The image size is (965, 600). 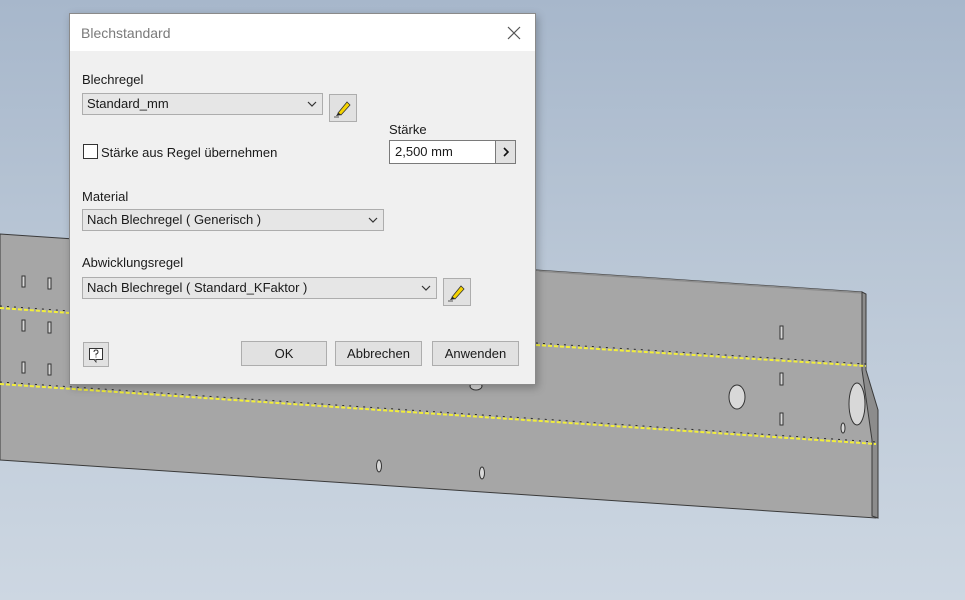 What do you see at coordinates (408, 129) in the screenshot?
I see `thickness-label: Stärke` at bounding box center [408, 129].